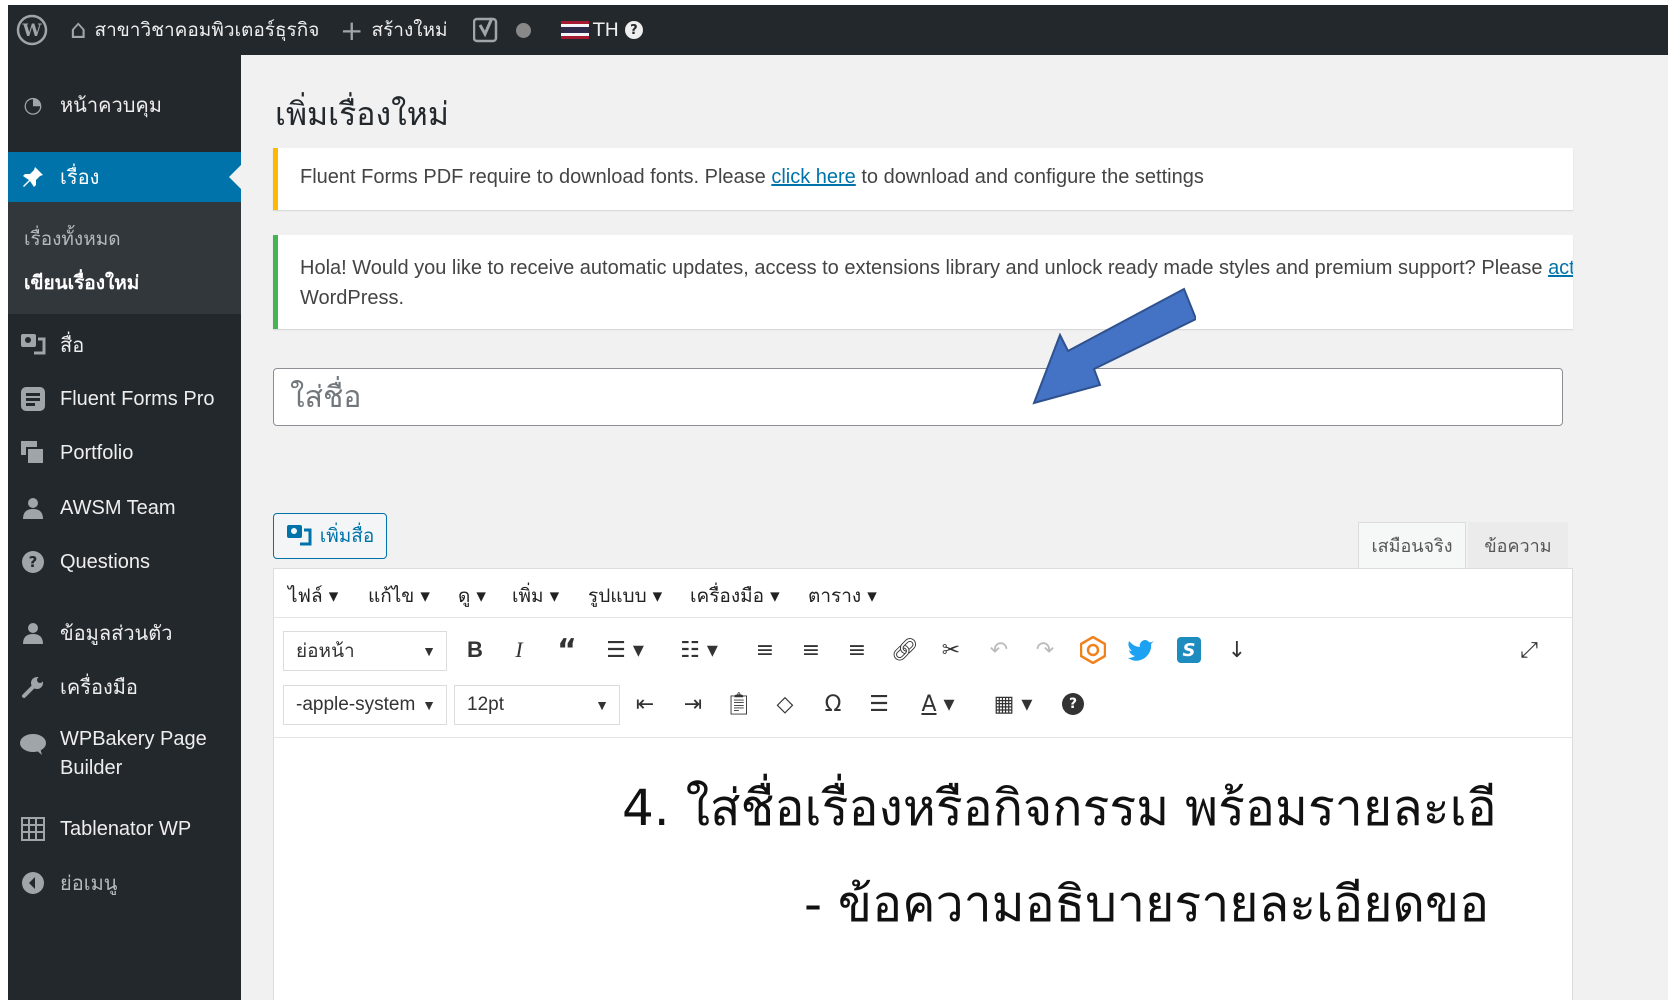  Describe the element at coordinates (299, 535) in the screenshot. I see `media-icon` at that location.